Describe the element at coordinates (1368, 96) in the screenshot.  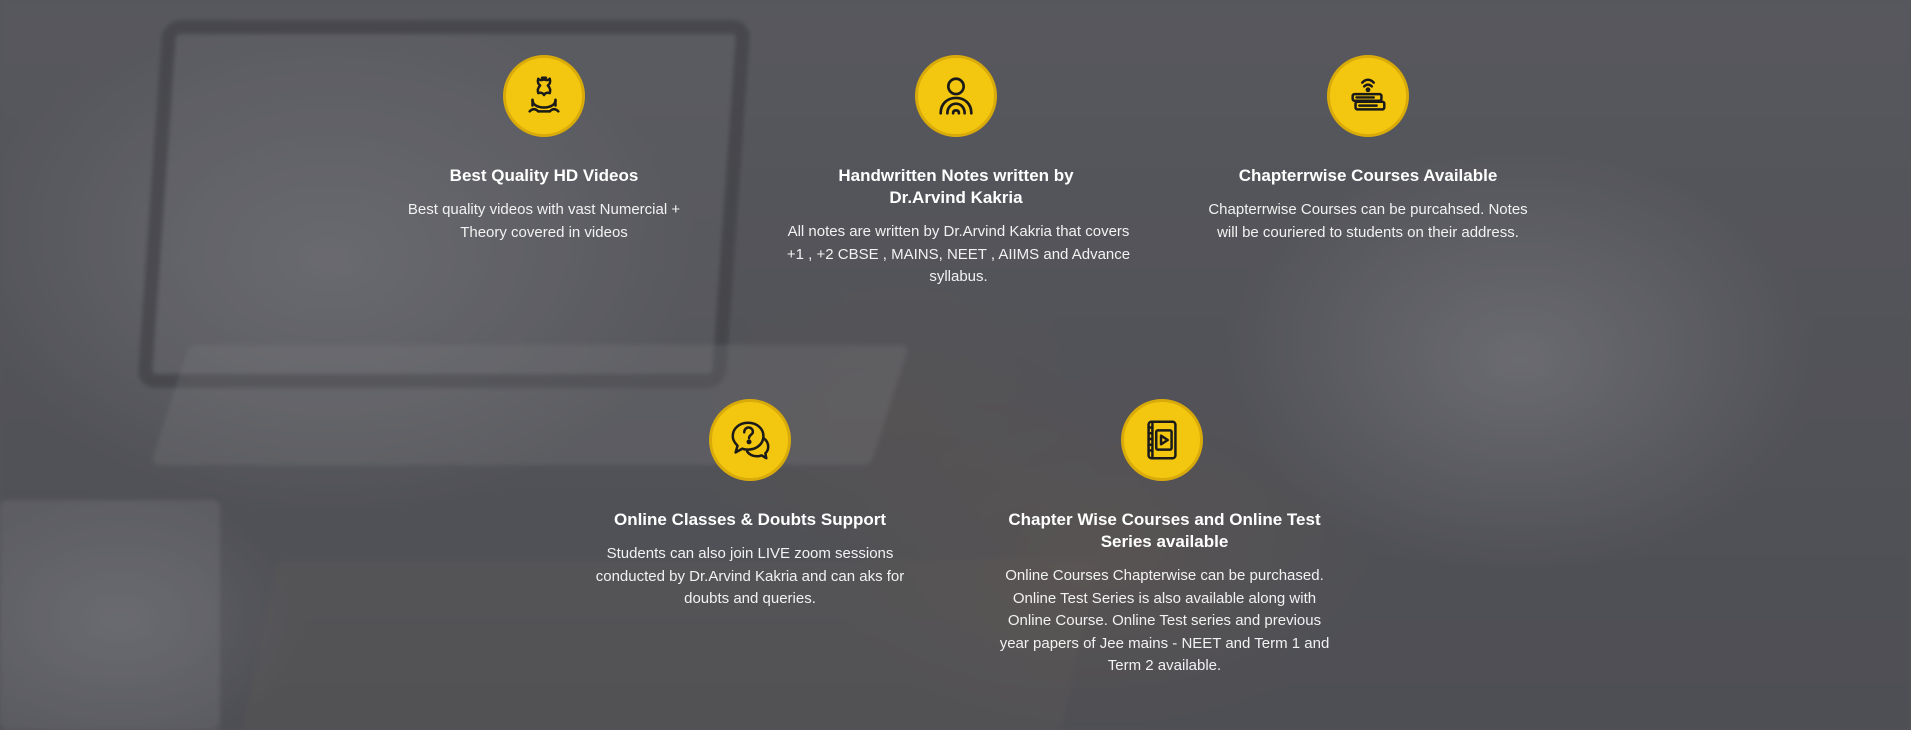
I see `courier-books-icon` at that location.